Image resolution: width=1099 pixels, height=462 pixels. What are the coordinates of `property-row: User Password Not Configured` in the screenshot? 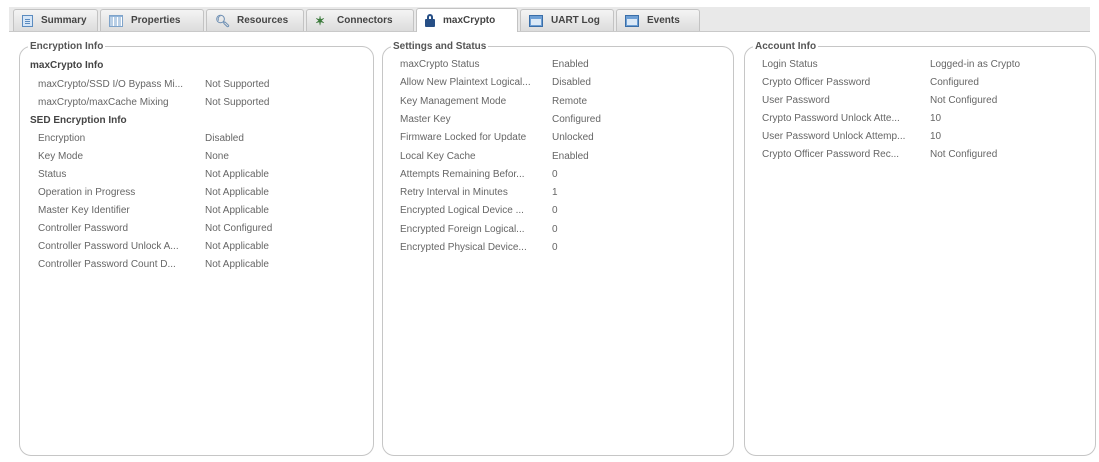 It's located at (922, 101).